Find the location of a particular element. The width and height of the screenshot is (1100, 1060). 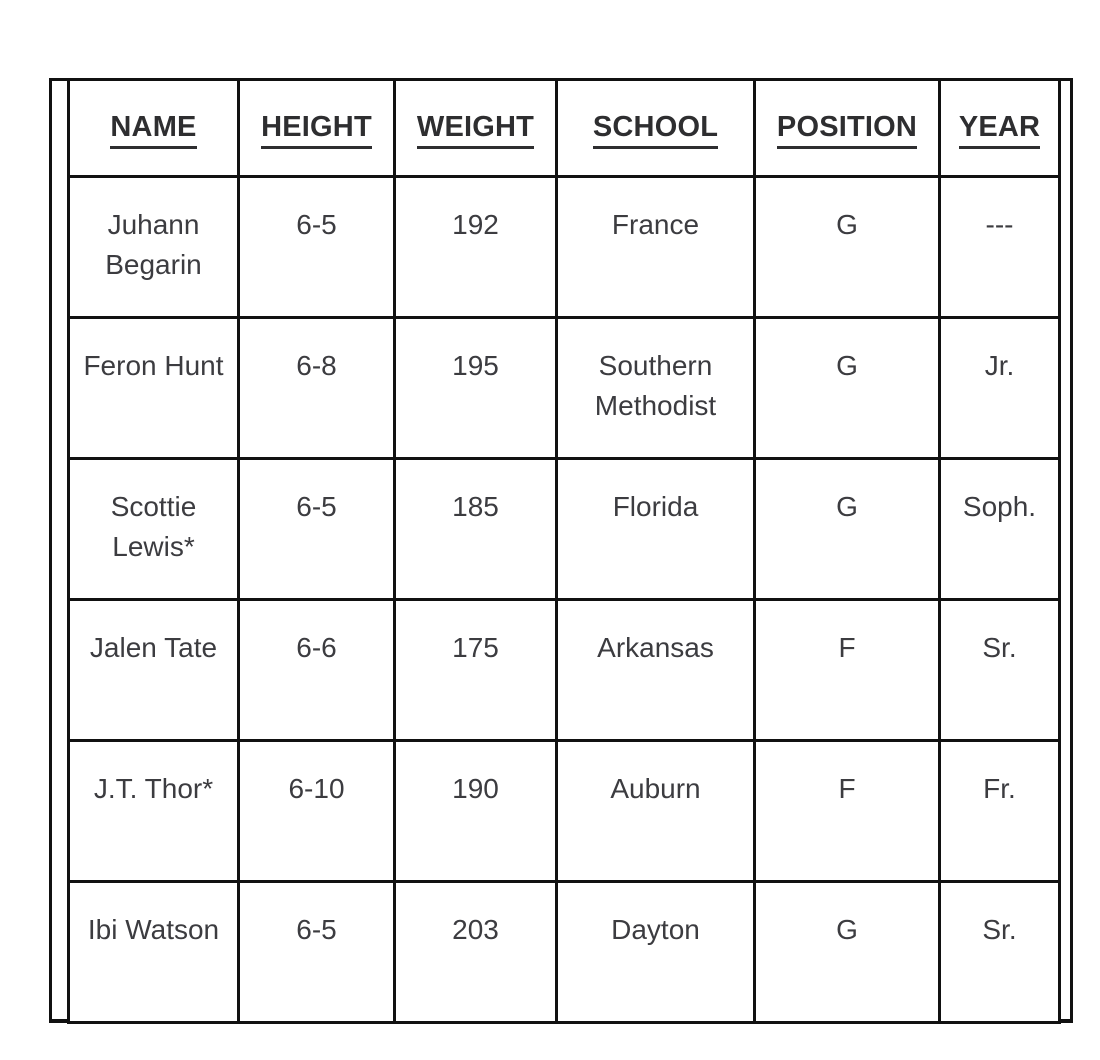

table-row: Ibi Watson 6-5 203 Dayton G Sr. is located at coordinates (564, 952).